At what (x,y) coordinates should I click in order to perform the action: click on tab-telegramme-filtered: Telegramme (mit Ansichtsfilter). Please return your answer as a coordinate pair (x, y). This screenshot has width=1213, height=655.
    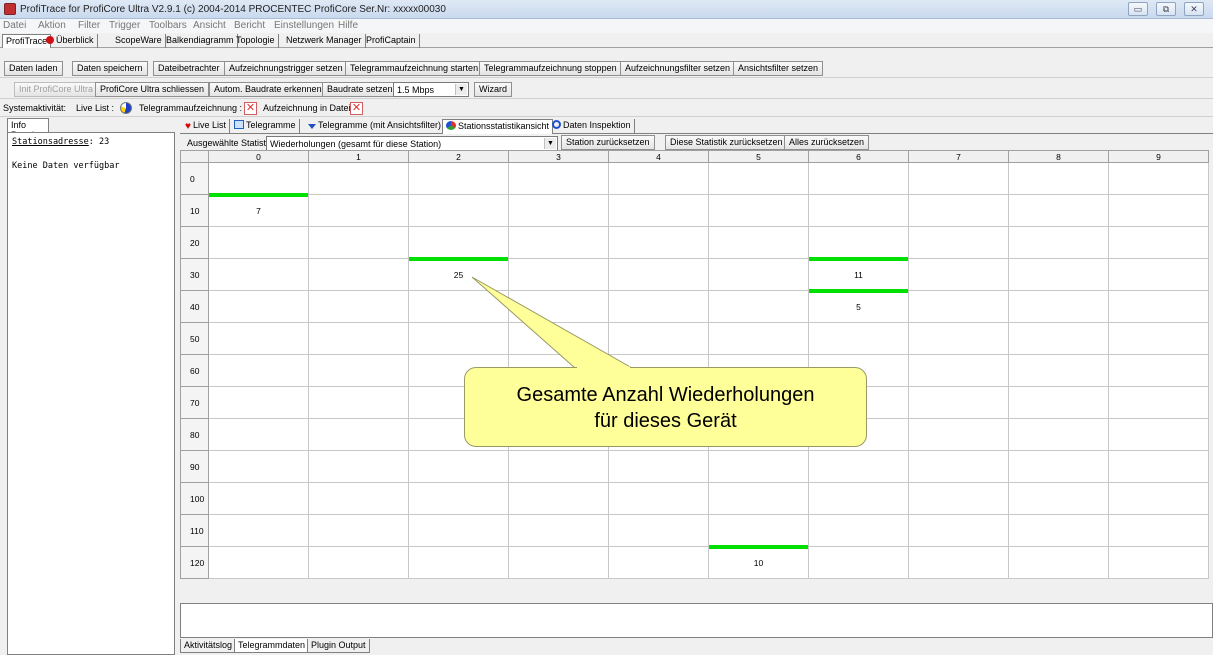
    Looking at the image, I should click on (375, 126).